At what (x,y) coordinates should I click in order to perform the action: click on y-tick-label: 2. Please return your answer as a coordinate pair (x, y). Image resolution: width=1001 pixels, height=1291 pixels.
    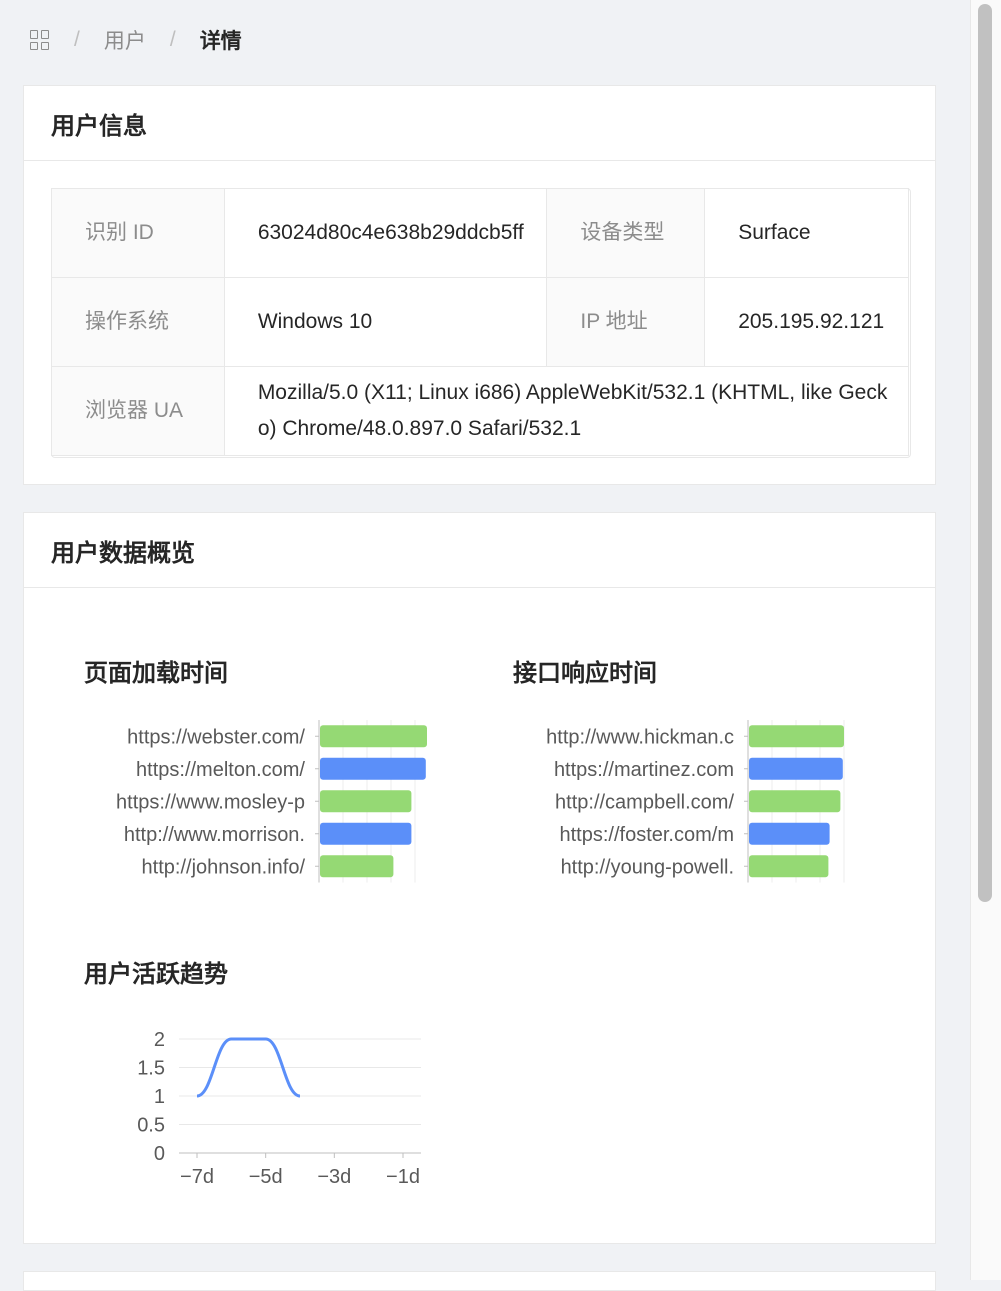
    Looking at the image, I should click on (159, 1040).